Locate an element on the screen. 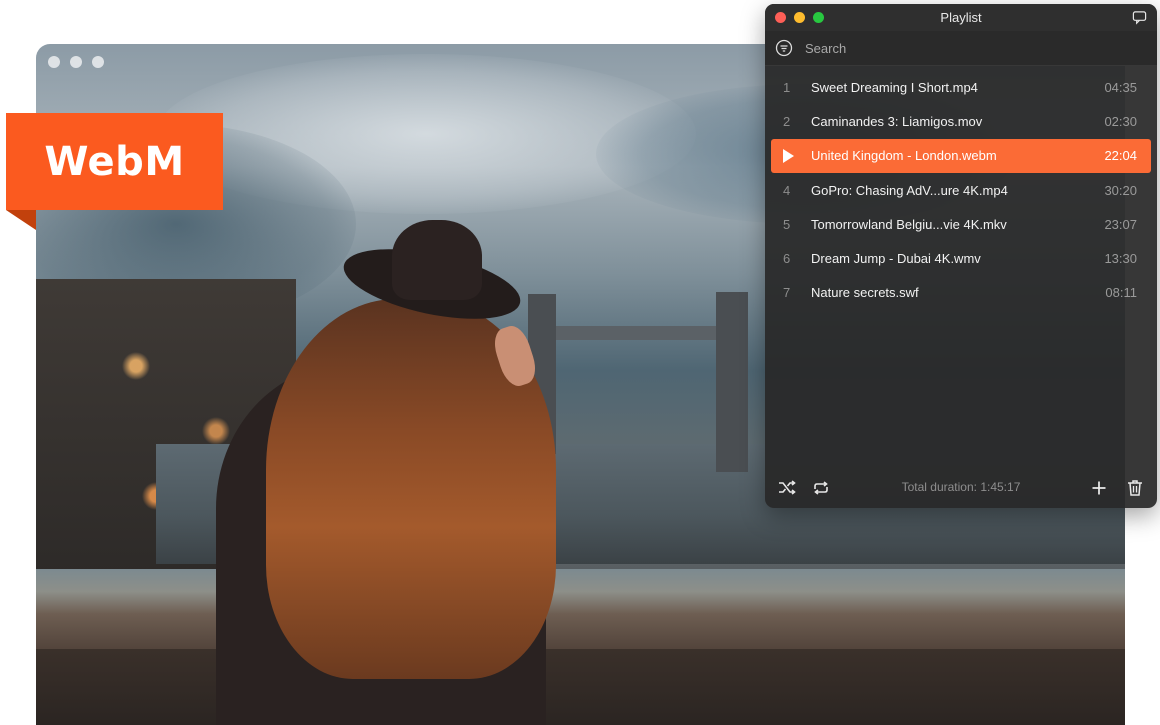  item-title: Nature secrets.swf is located at coordinates (865, 293).